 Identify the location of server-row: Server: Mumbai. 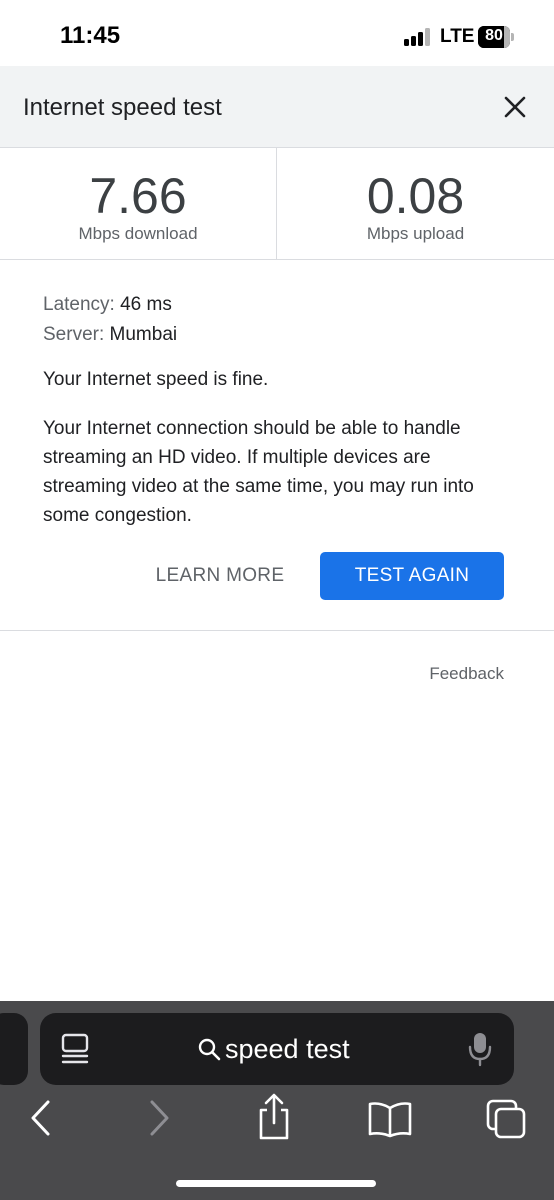
(278, 335).